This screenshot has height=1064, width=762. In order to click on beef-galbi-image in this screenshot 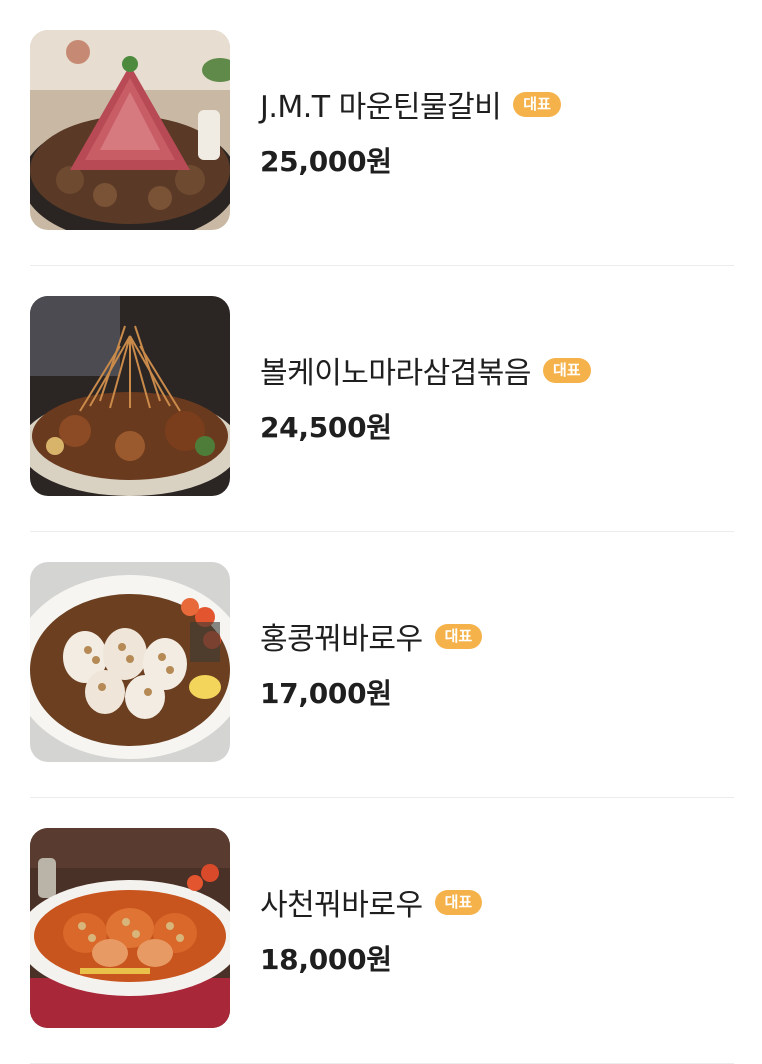, I will do `click(130, 130)`.